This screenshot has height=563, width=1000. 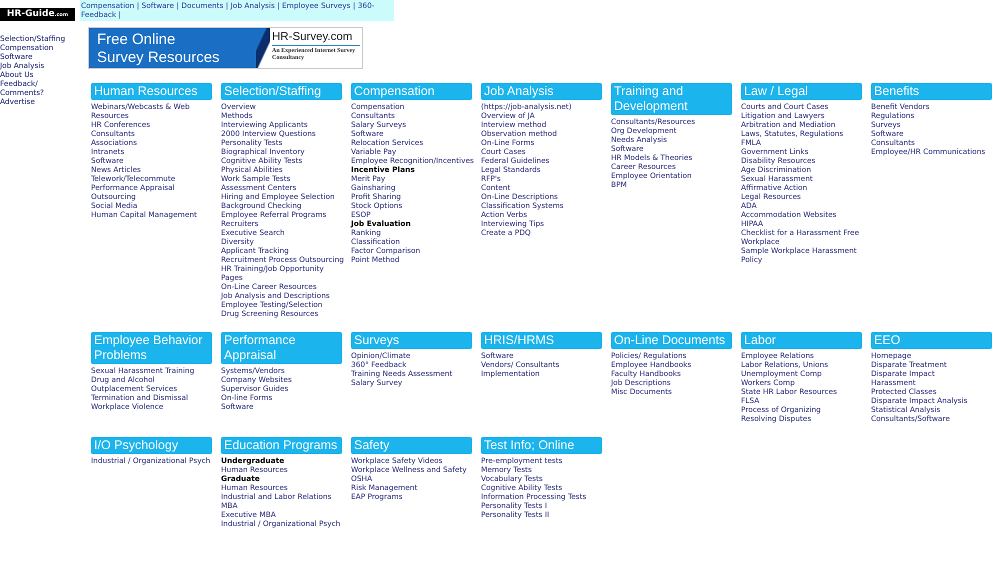 I want to click on section-header: Compensation, so click(x=411, y=91).